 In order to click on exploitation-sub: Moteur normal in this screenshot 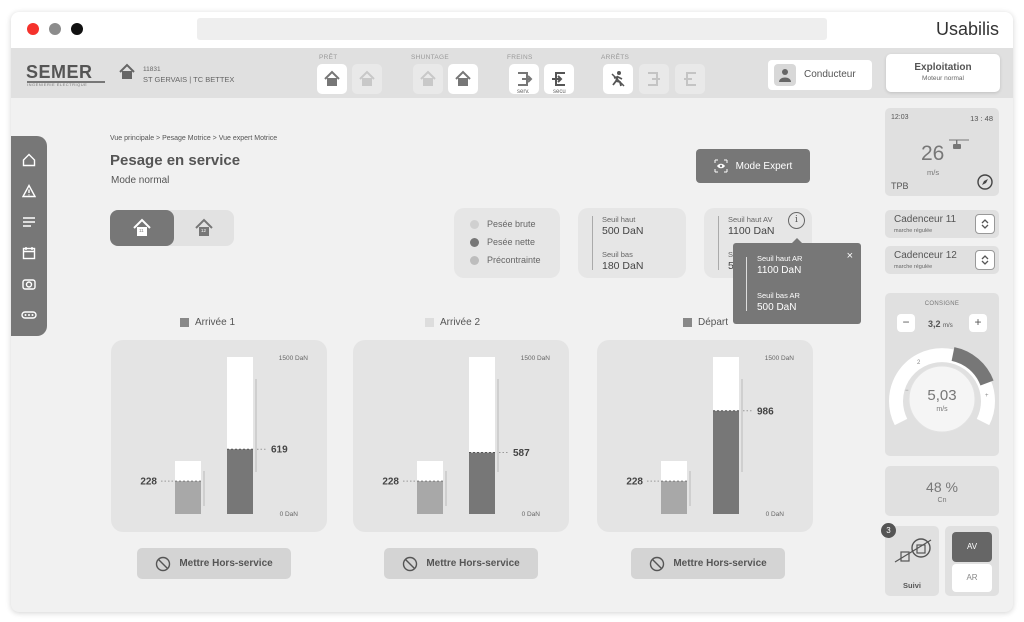, I will do `click(943, 78)`.